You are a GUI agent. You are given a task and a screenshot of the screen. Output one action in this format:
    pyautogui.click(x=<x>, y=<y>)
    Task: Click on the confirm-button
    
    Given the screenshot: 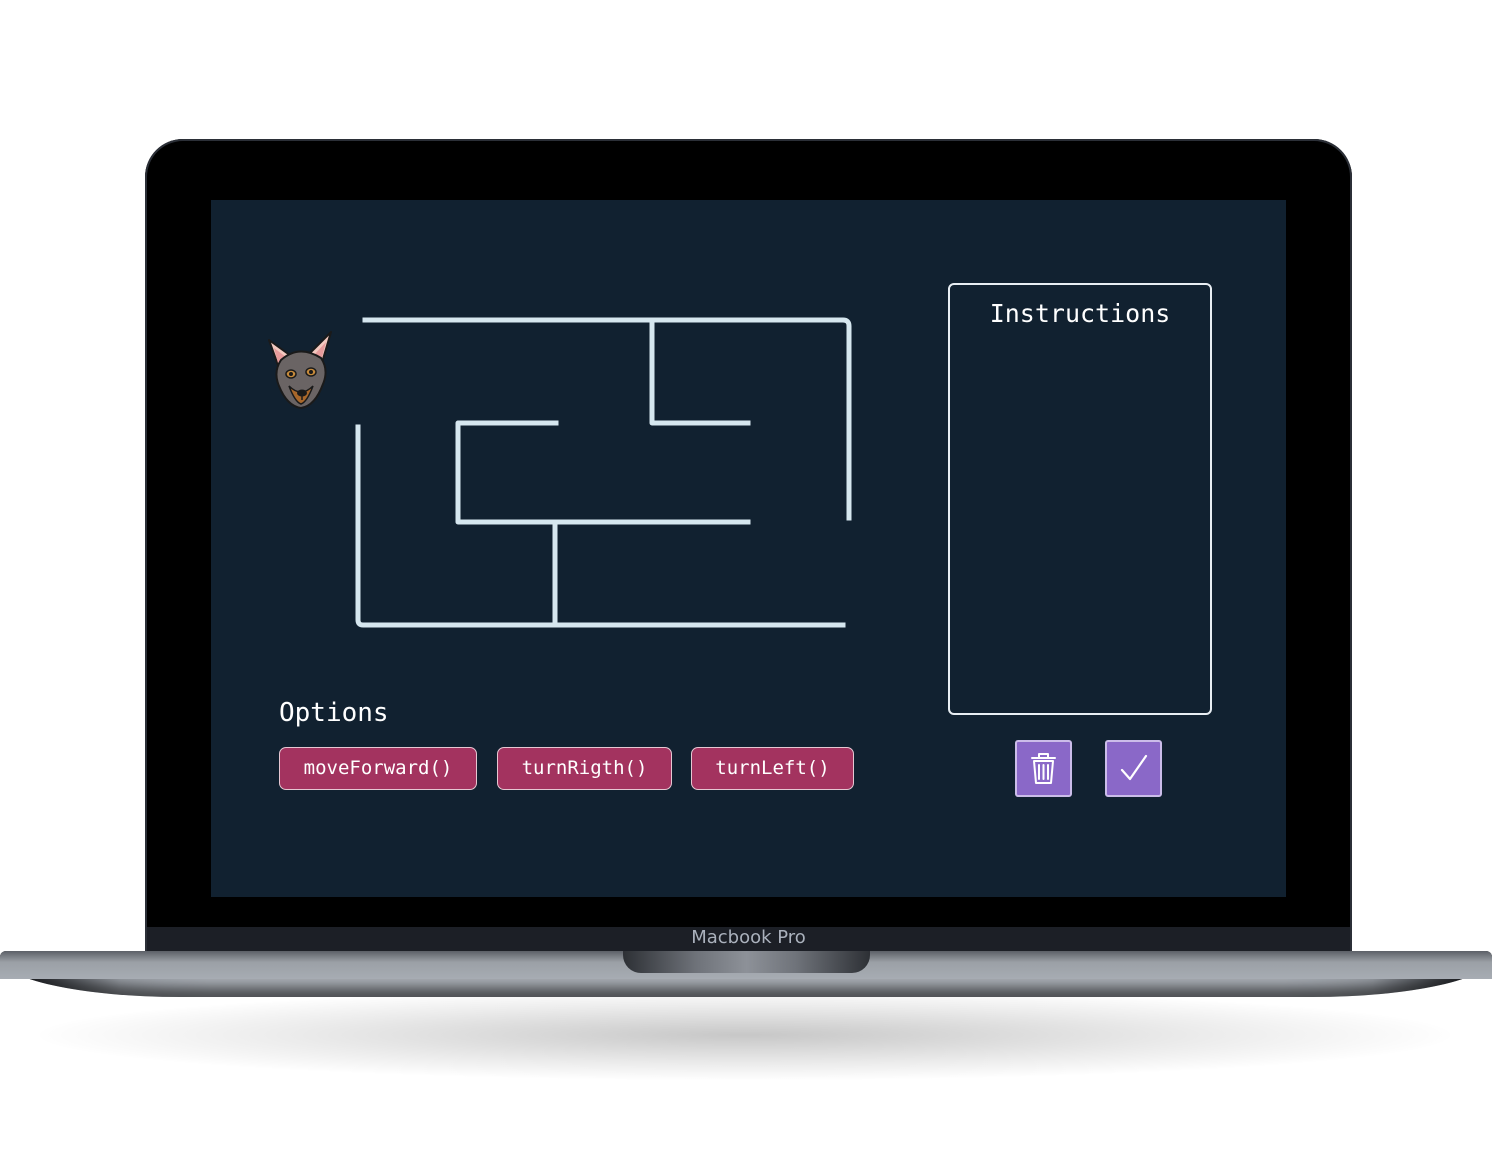 What is the action you would take?
    pyautogui.click(x=1133, y=768)
    